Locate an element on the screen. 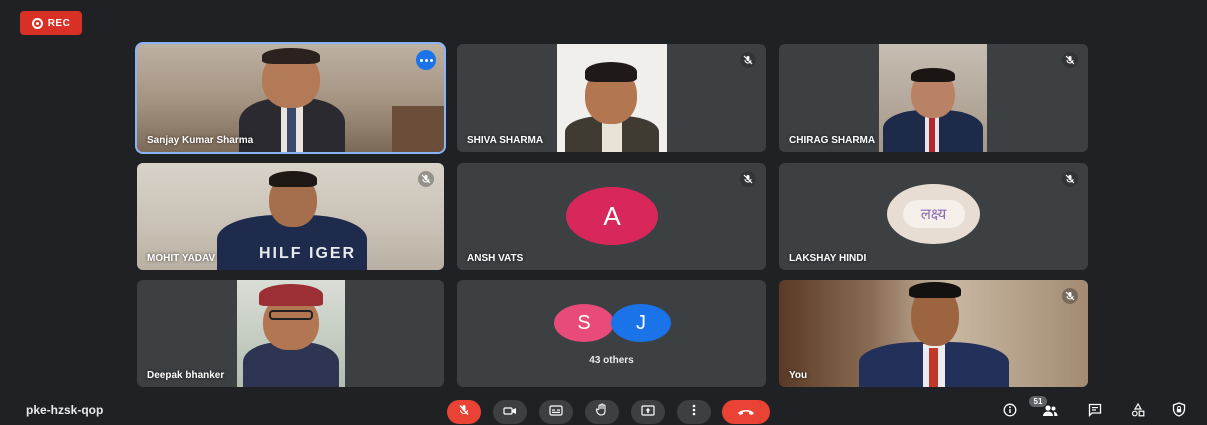 The image size is (1207, 425). hang-up-icon is located at coordinates (746, 412).